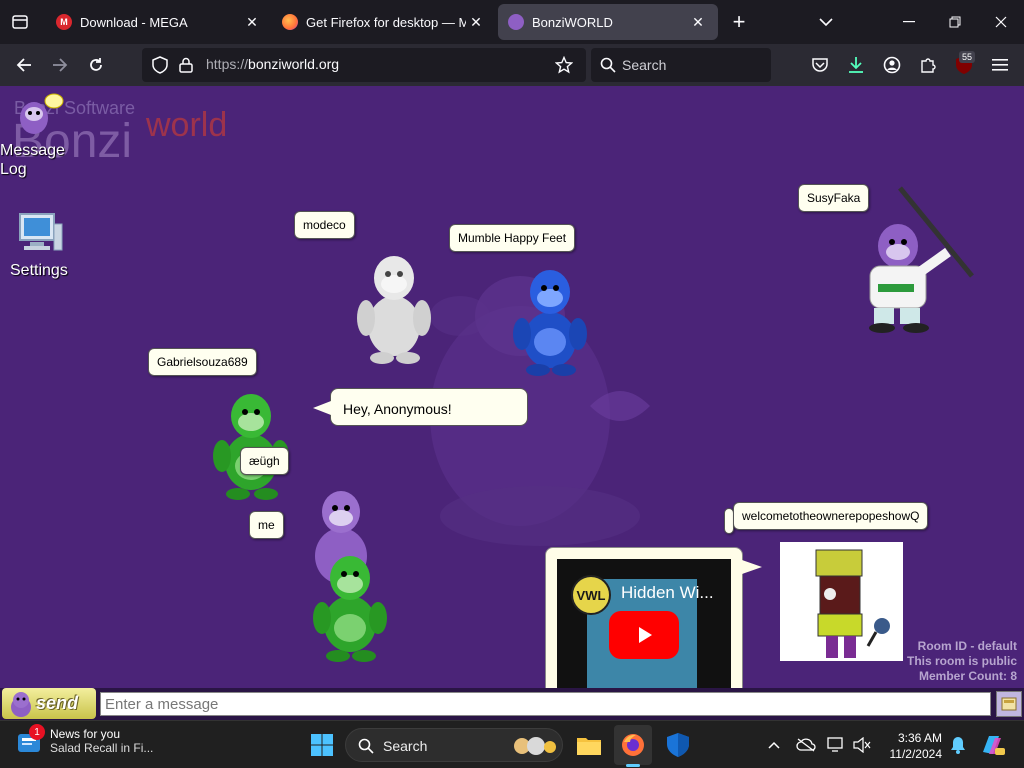  Describe the element at coordinates (394, 306) in the screenshot. I see `bonzi-character-white` at that location.